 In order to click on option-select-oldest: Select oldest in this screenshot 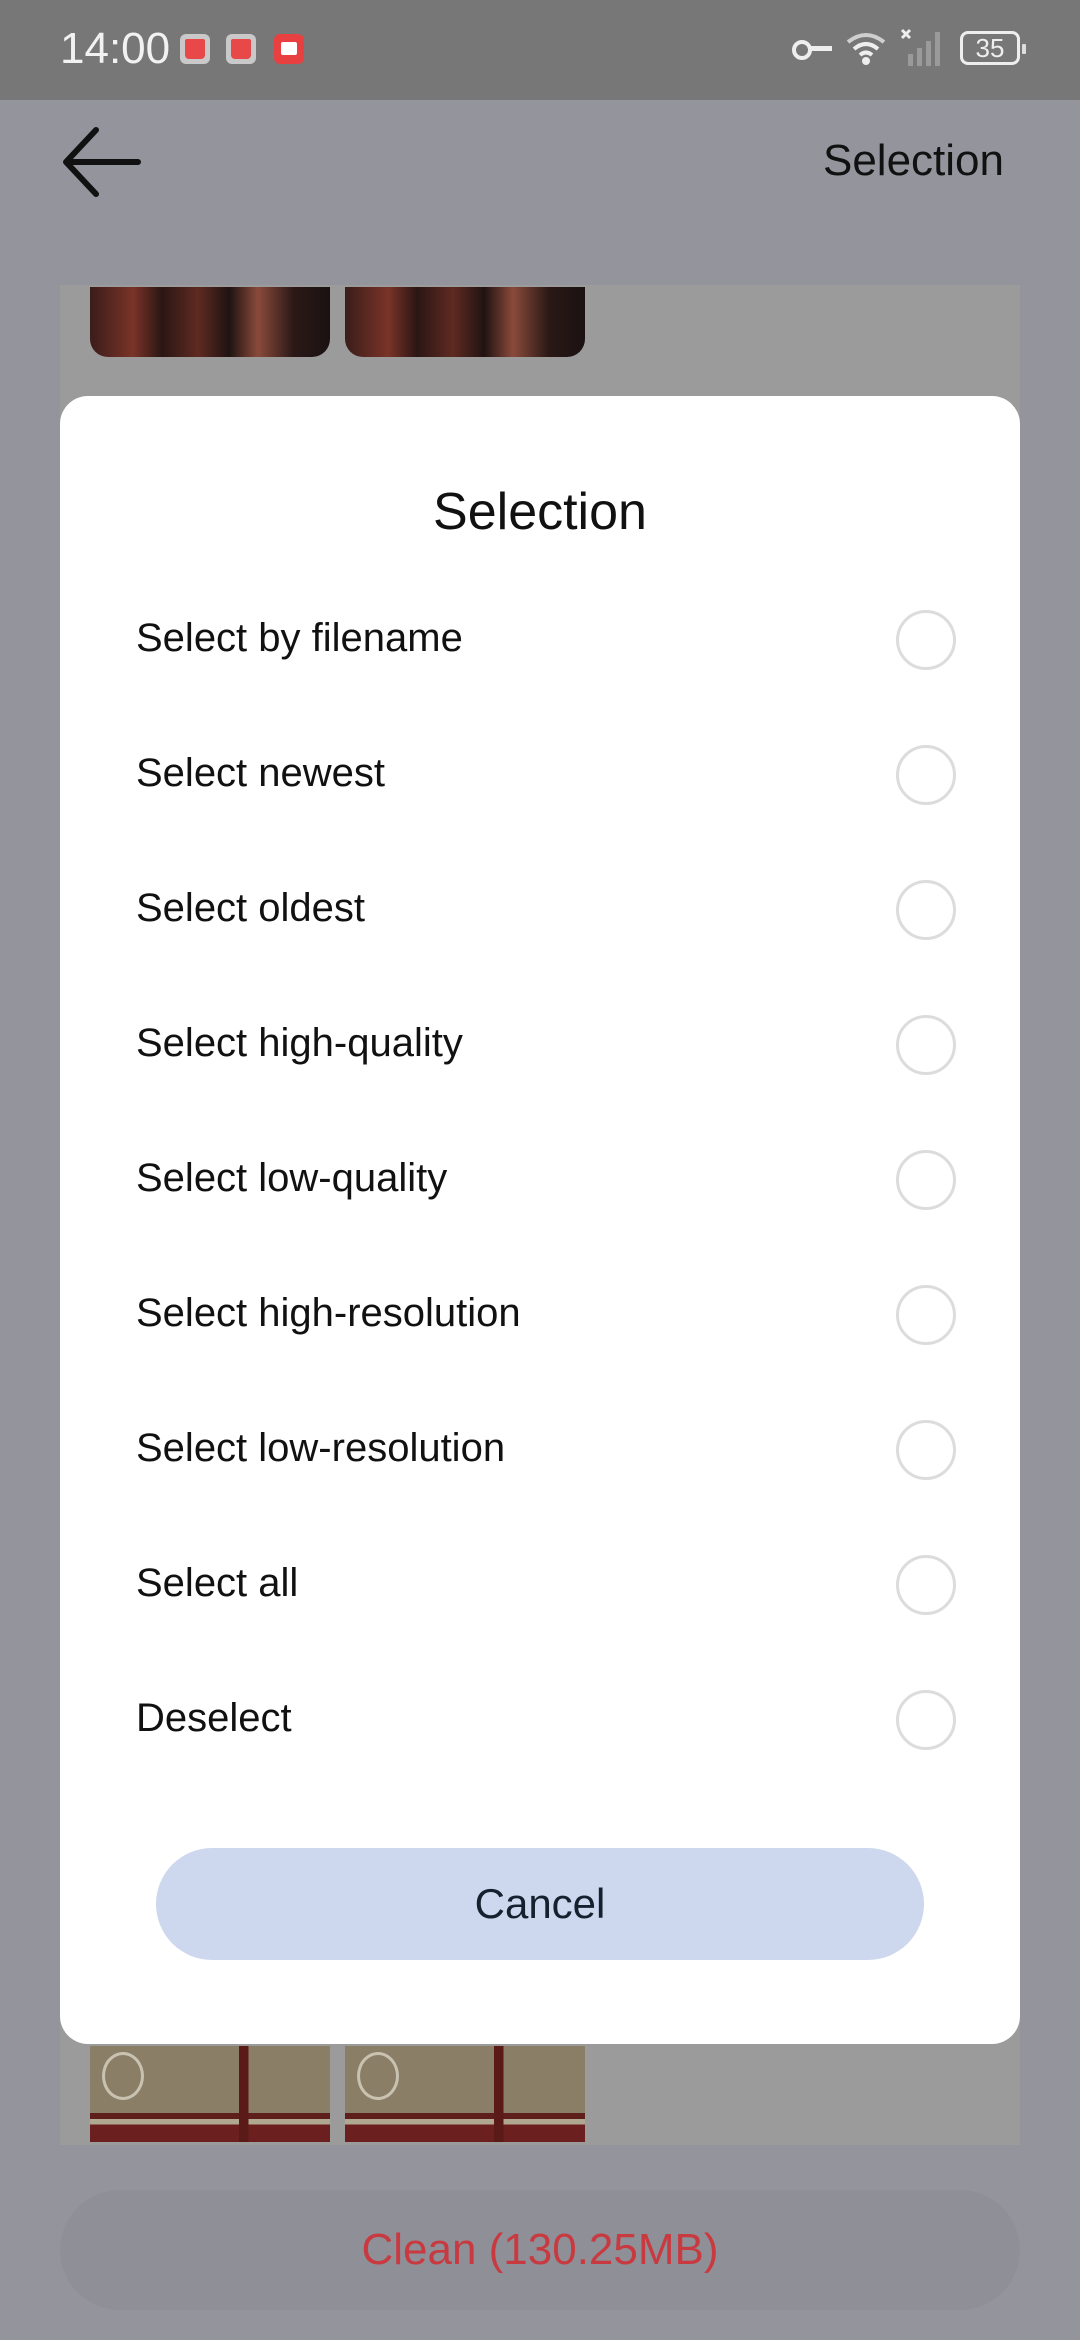, I will do `click(541, 910)`.